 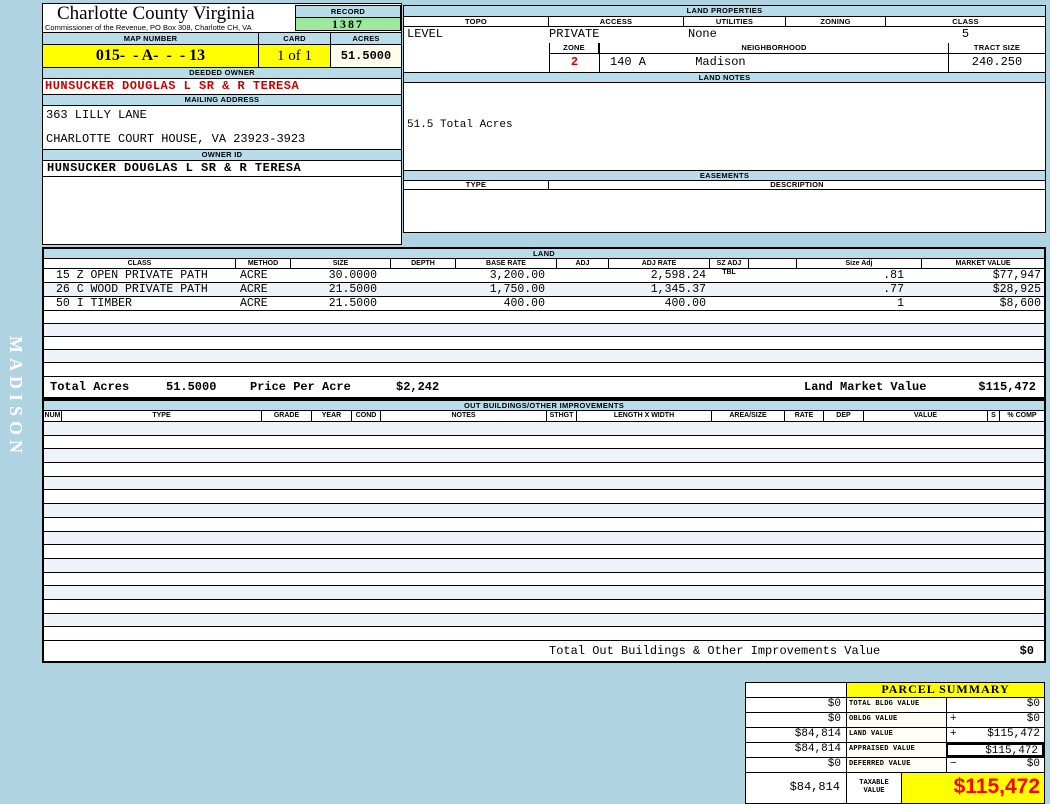 I want to click on neighborhood-name: Madison, so click(x=720, y=62).